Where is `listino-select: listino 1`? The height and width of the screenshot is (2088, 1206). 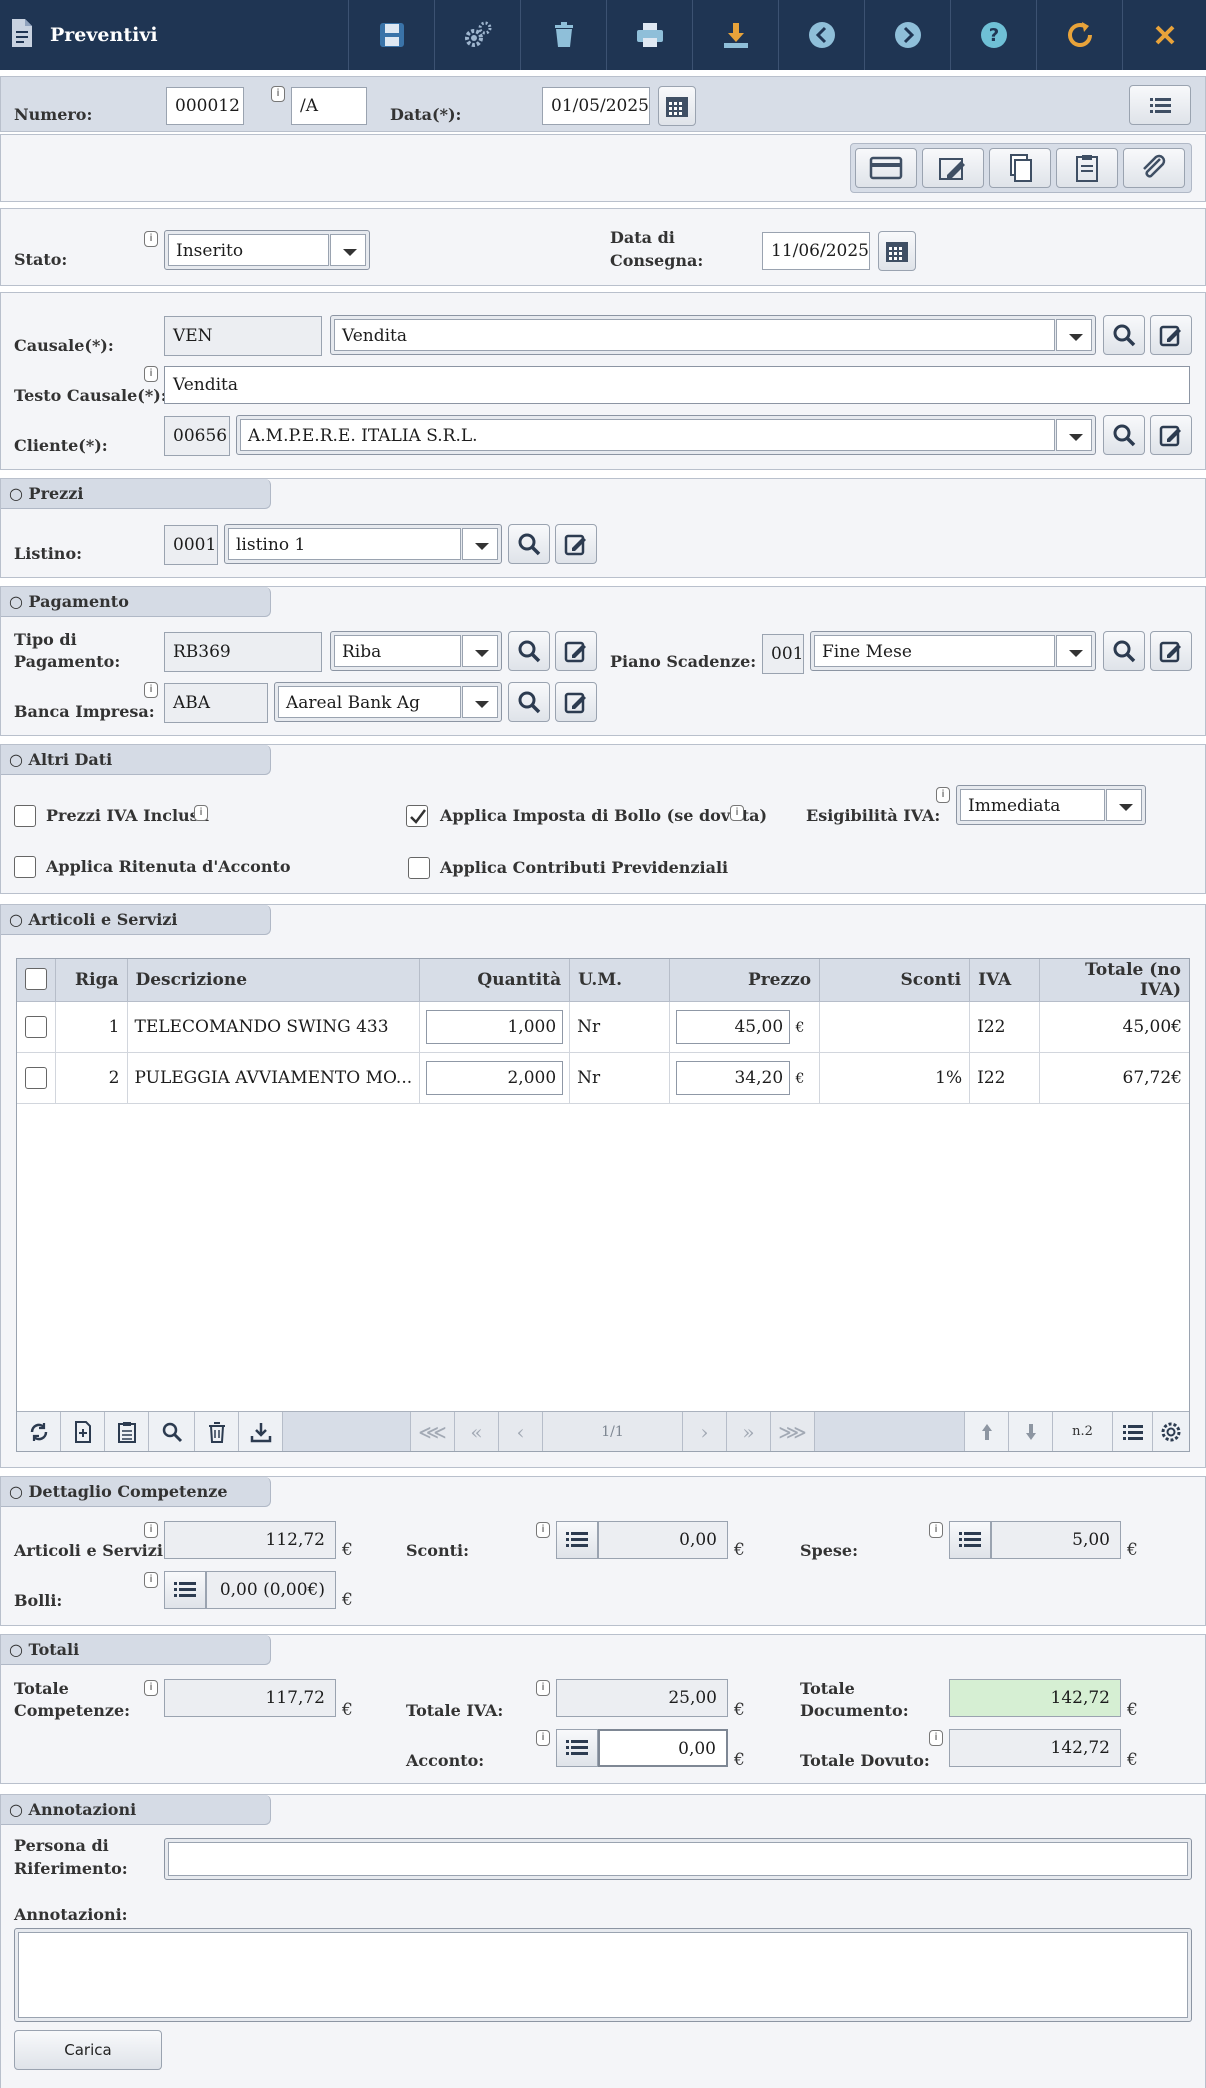
listino-select: listino 1 is located at coordinates (363, 544).